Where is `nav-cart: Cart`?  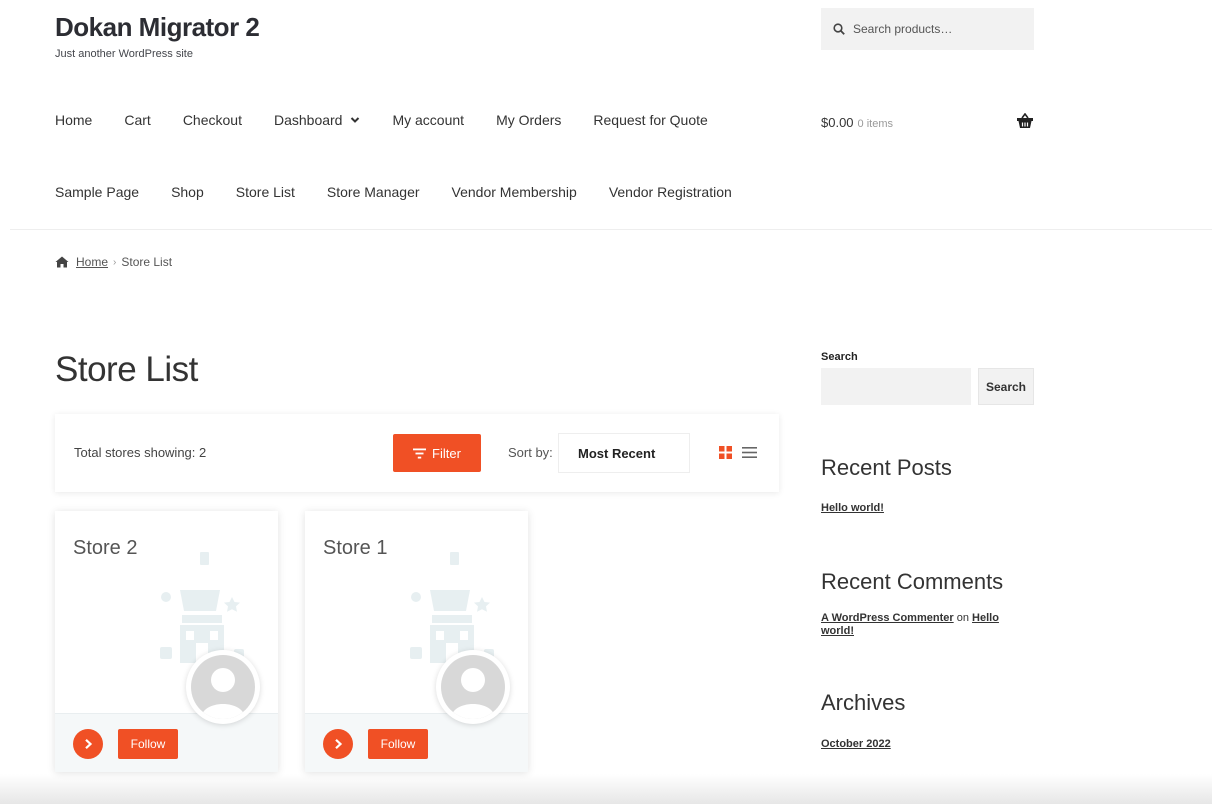 nav-cart: Cart is located at coordinates (137, 120).